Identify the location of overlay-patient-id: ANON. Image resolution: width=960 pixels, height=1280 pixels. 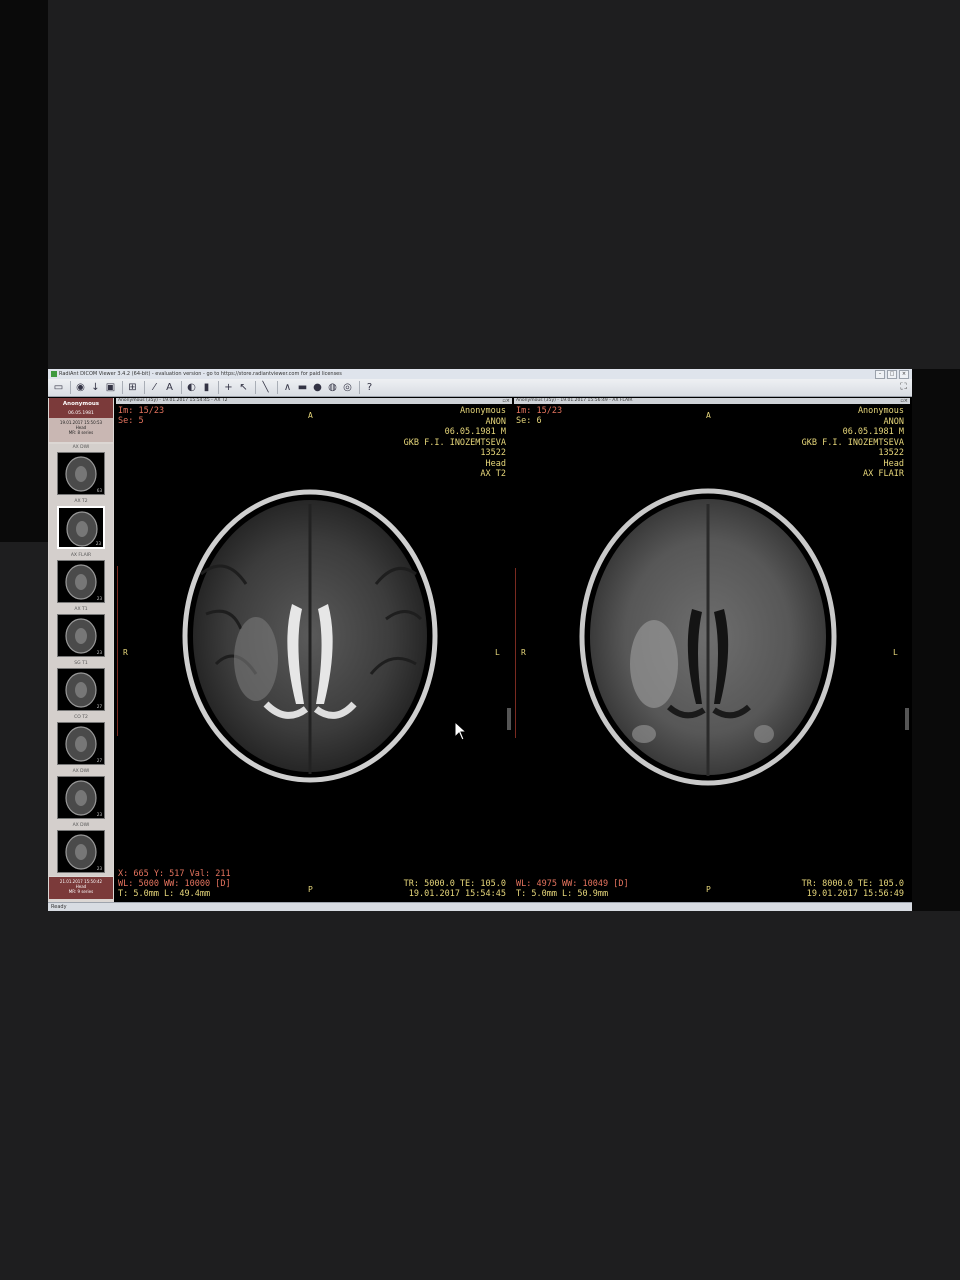
(495, 421).